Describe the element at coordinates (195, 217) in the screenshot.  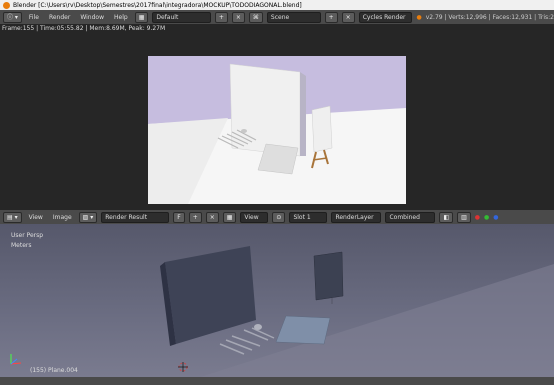
I see `image-new-icon: +` at that location.